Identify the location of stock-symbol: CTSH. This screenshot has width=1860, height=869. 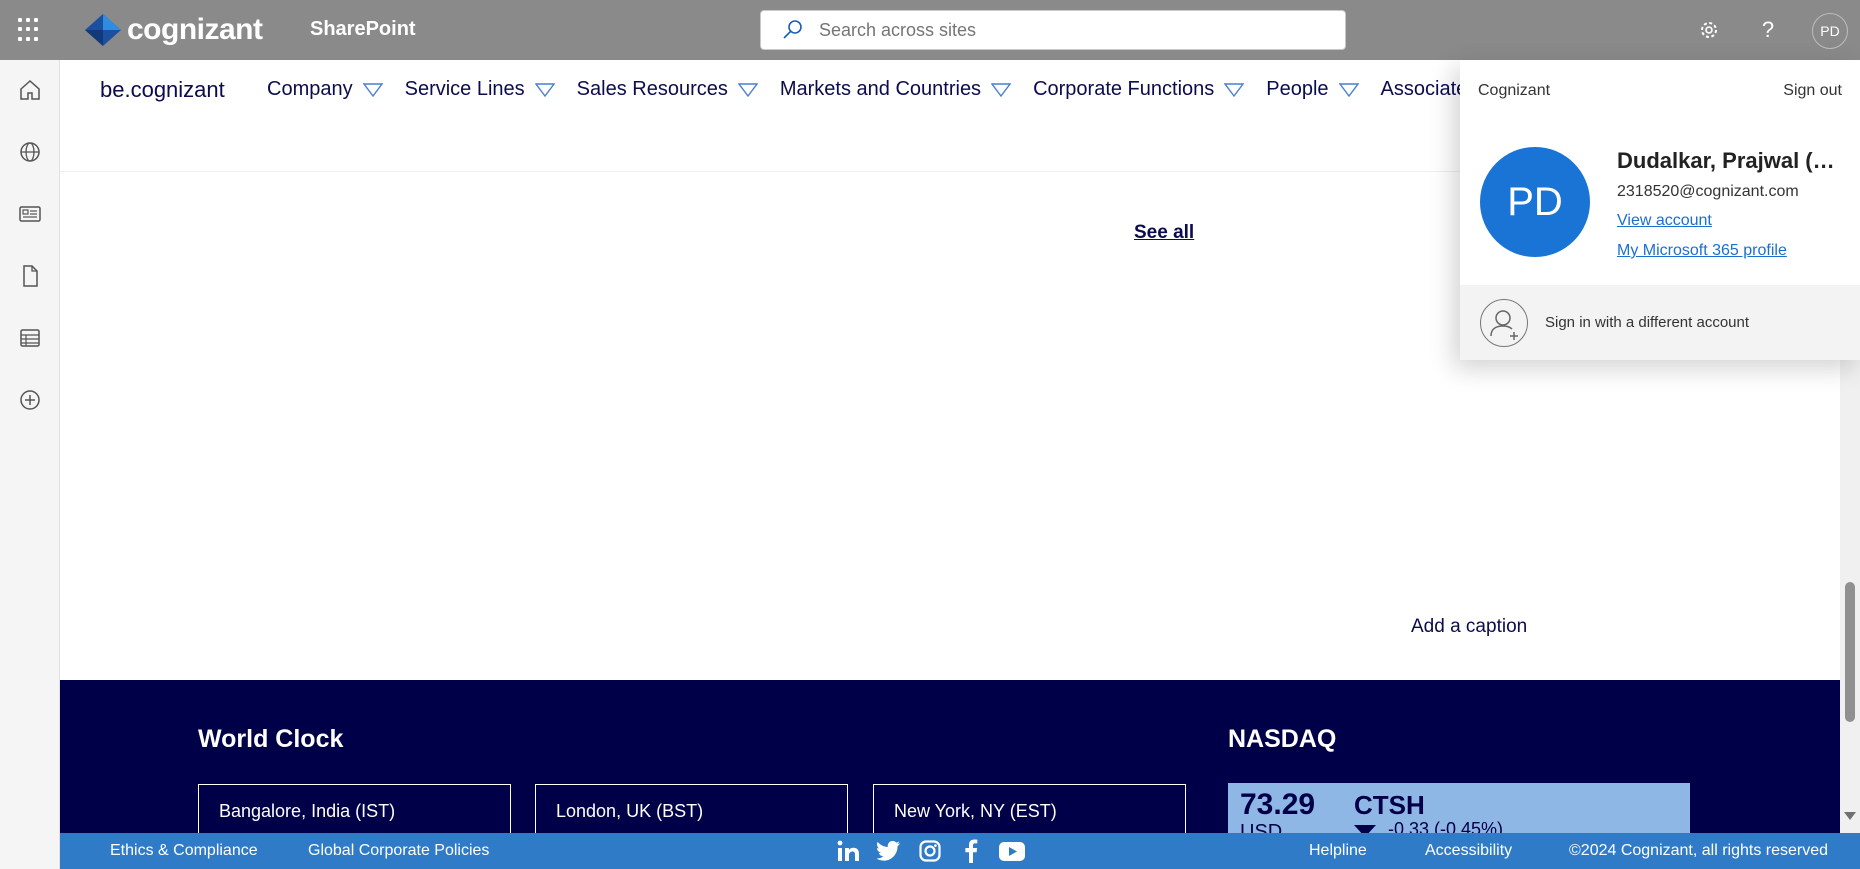
(1389, 805).